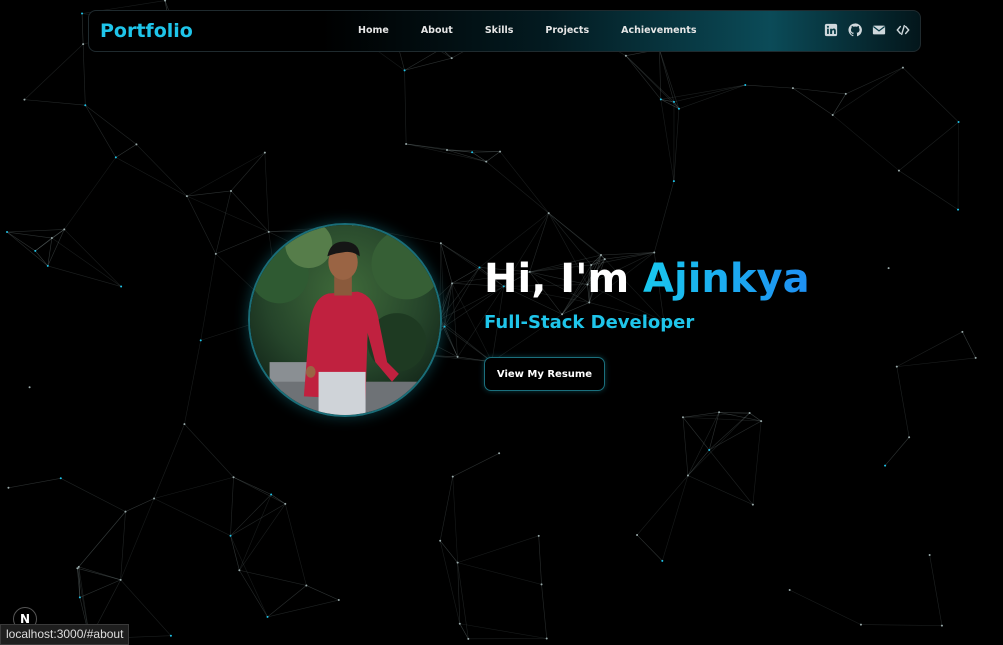 Image resolution: width=1003 pixels, height=645 pixels. What do you see at coordinates (345, 320) in the screenshot?
I see `profile-photo` at bounding box center [345, 320].